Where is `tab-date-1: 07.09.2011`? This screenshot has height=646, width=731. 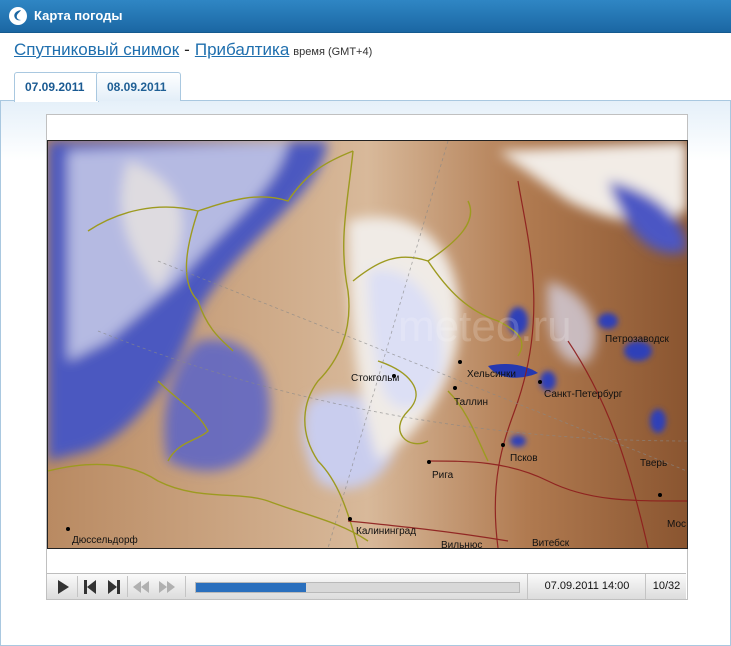 tab-date-1: 07.09.2011 is located at coordinates (56, 87).